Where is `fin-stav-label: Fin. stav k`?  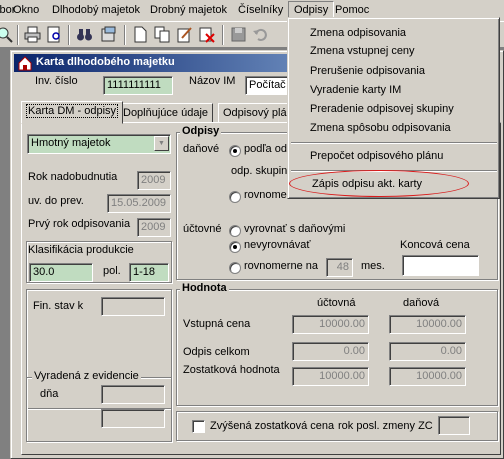
fin-stav-label: Fin. stav k is located at coordinates (58, 306).